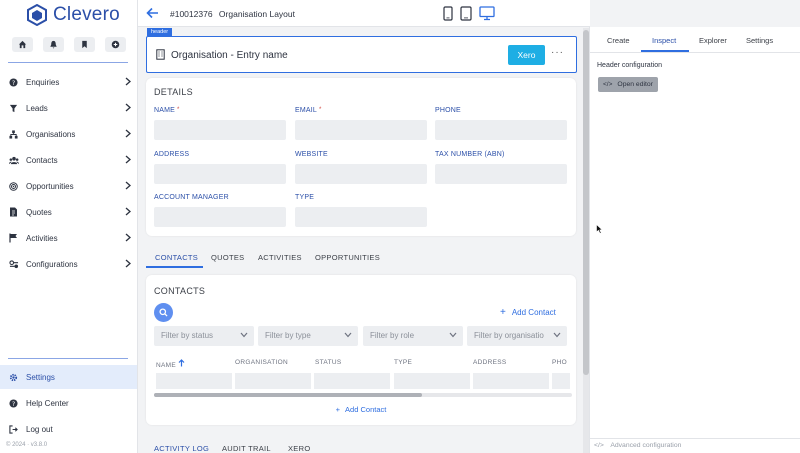 This screenshot has height=453, width=800. What do you see at coordinates (13, 403) in the screenshot?
I see `help-icon: ?` at bounding box center [13, 403].